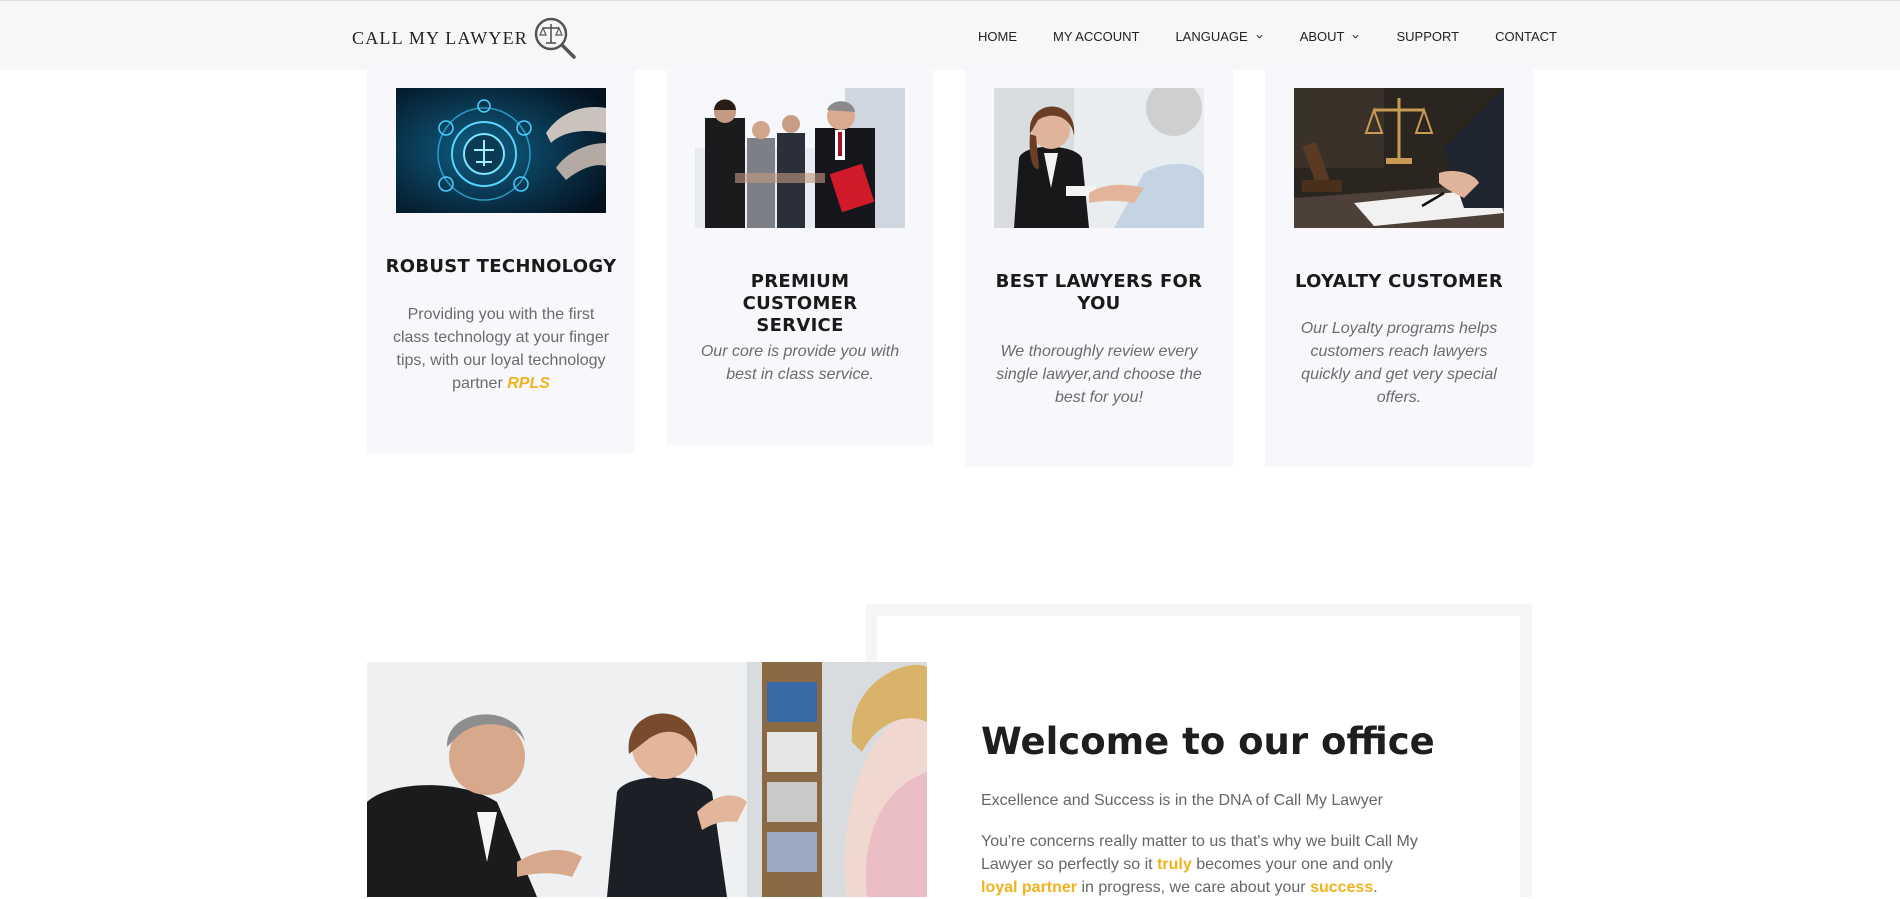  Describe the element at coordinates (1342, 887) in the screenshot. I see `office-highlight-success: success` at that location.